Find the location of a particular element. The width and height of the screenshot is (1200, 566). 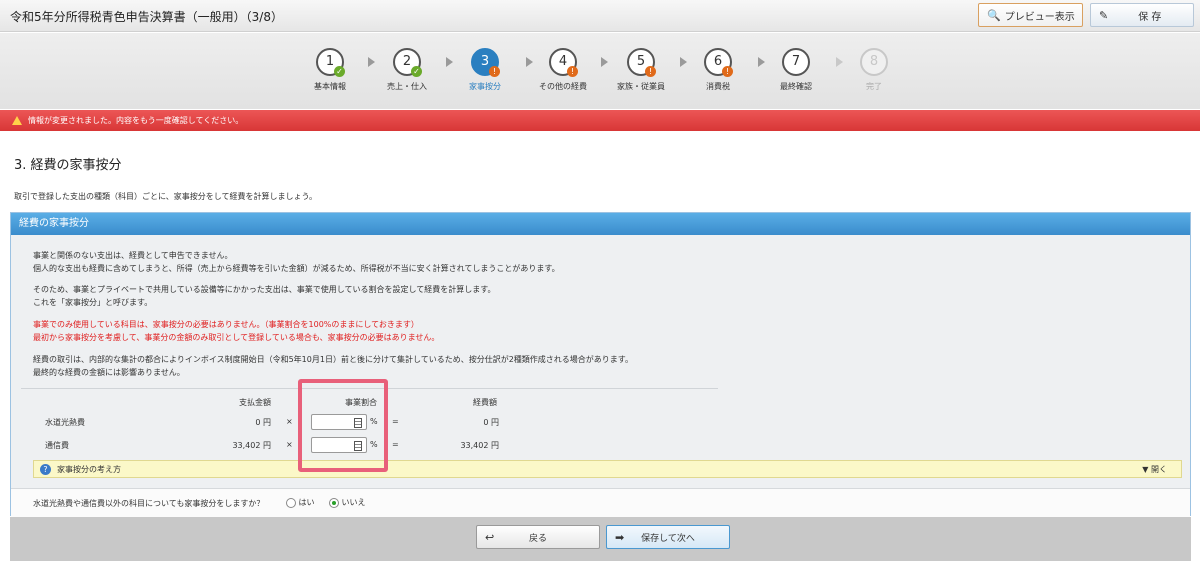

step-label: 消費税 is located at coordinates (718, 86).